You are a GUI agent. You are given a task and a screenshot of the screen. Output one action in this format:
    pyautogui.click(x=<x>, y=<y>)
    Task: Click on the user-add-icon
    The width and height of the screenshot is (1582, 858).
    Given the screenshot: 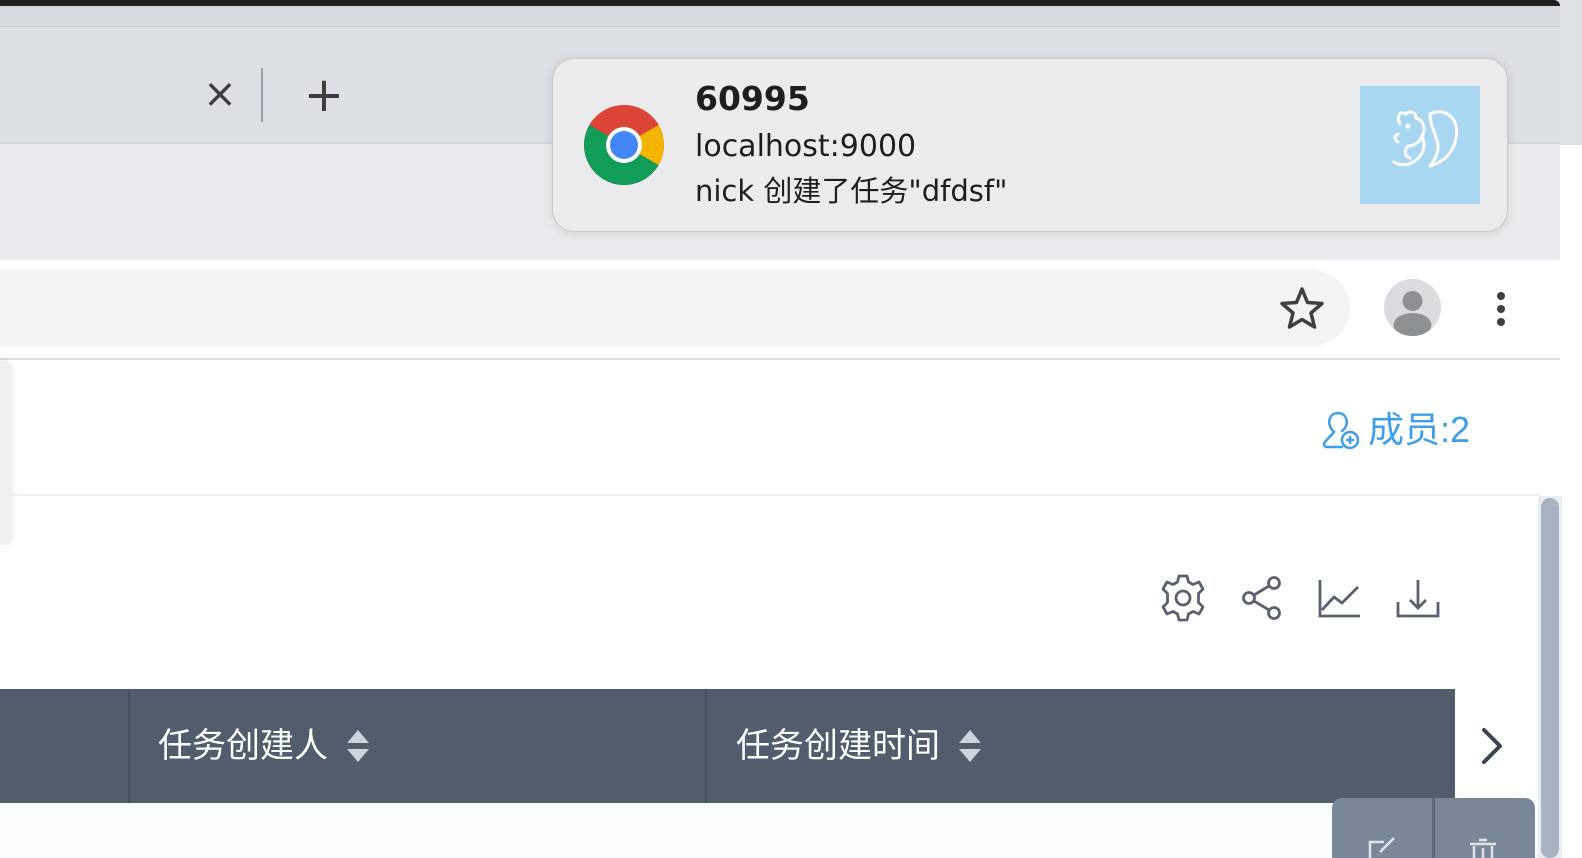 What is the action you would take?
    pyautogui.click(x=1341, y=430)
    